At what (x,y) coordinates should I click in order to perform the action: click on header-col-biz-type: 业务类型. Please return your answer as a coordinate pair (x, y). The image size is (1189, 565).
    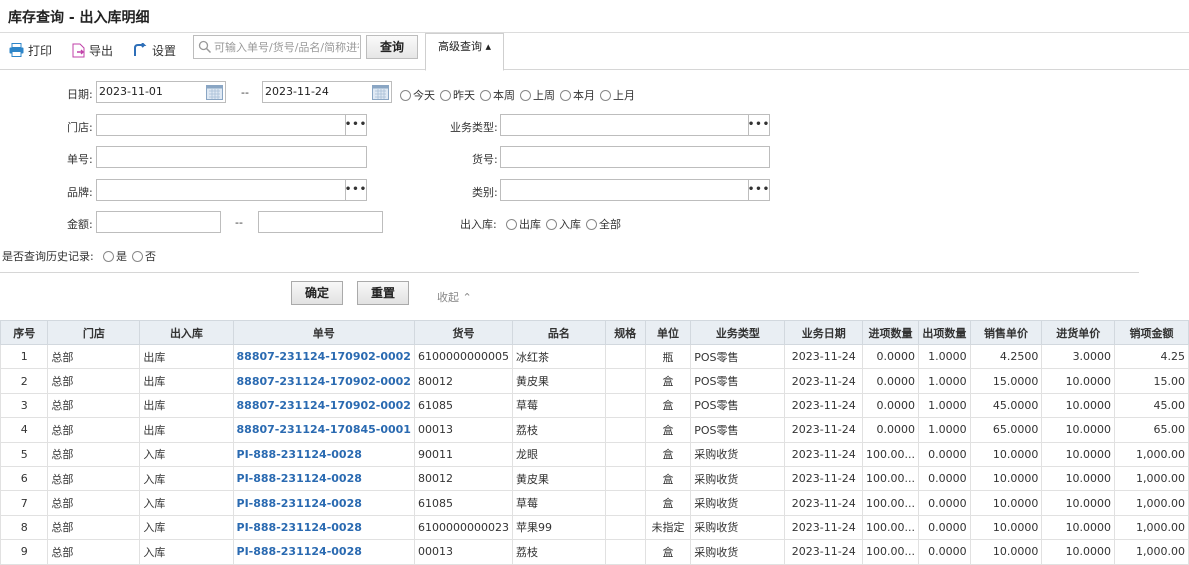
    Looking at the image, I should click on (738, 332).